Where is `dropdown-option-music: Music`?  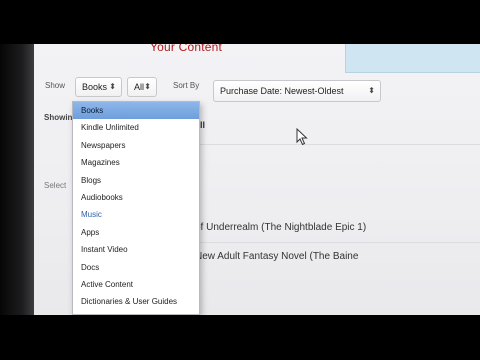 dropdown-option-music: Music is located at coordinates (136, 214).